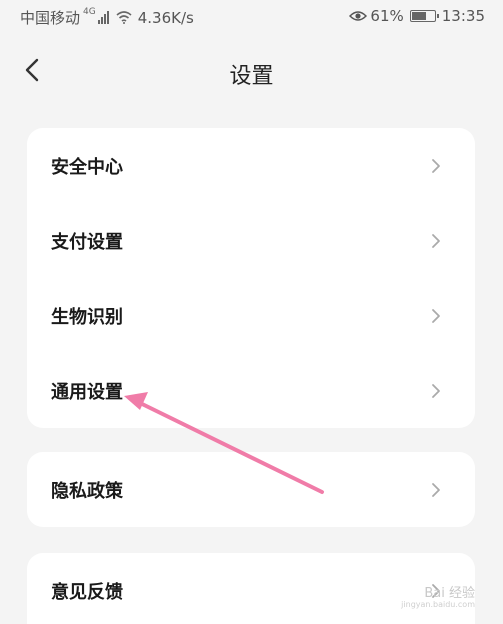  Describe the element at coordinates (251, 165) in the screenshot. I see `settings-item-security-center: 安全中心` at that location.